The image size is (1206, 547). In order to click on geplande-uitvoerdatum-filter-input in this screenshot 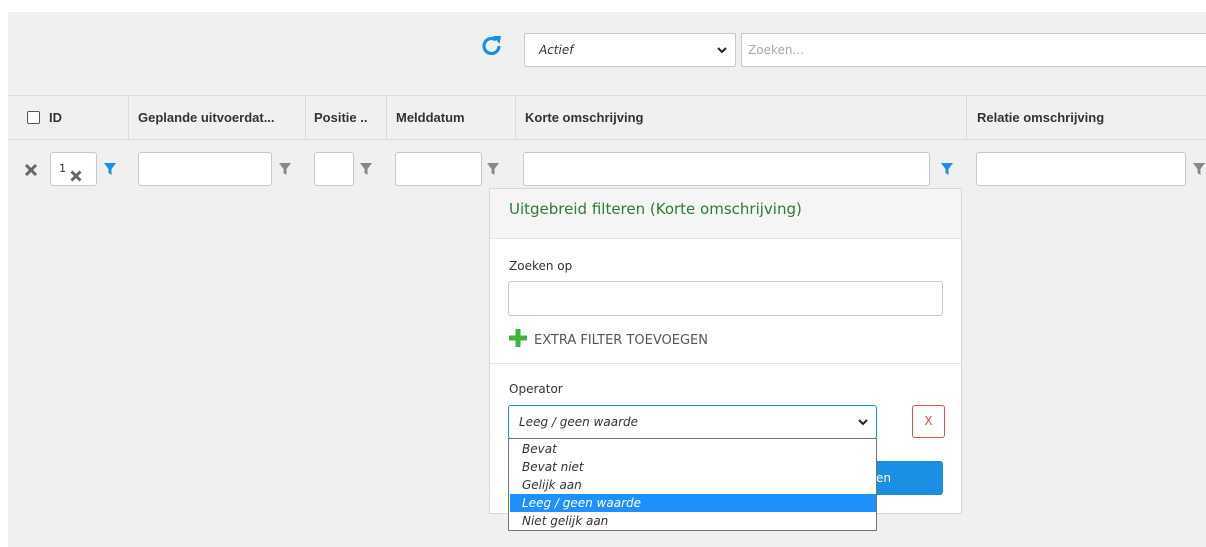, I will do `click(205, 169)`.